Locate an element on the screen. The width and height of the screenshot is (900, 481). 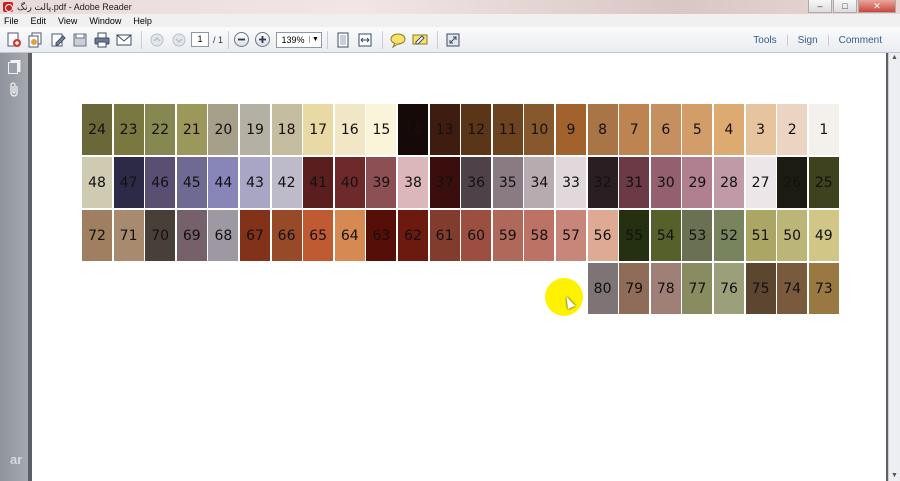
zoom-out-button is located at coordinates (242, 39).